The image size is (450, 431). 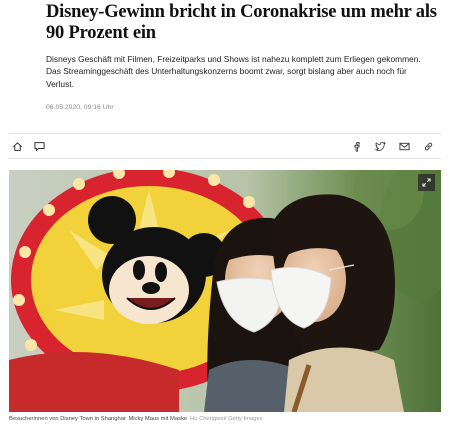 I want to click on photo-credit: Hu Chengwei/ Getty Images, so click(x=226, y=419).